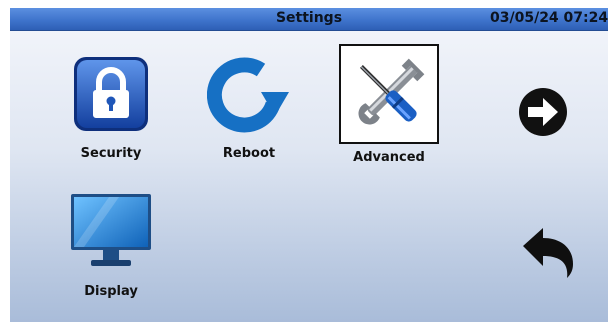  Describe the element at coordinates (249, 153) in the screenshot. I see `reboot-label: Reboot` at that location.